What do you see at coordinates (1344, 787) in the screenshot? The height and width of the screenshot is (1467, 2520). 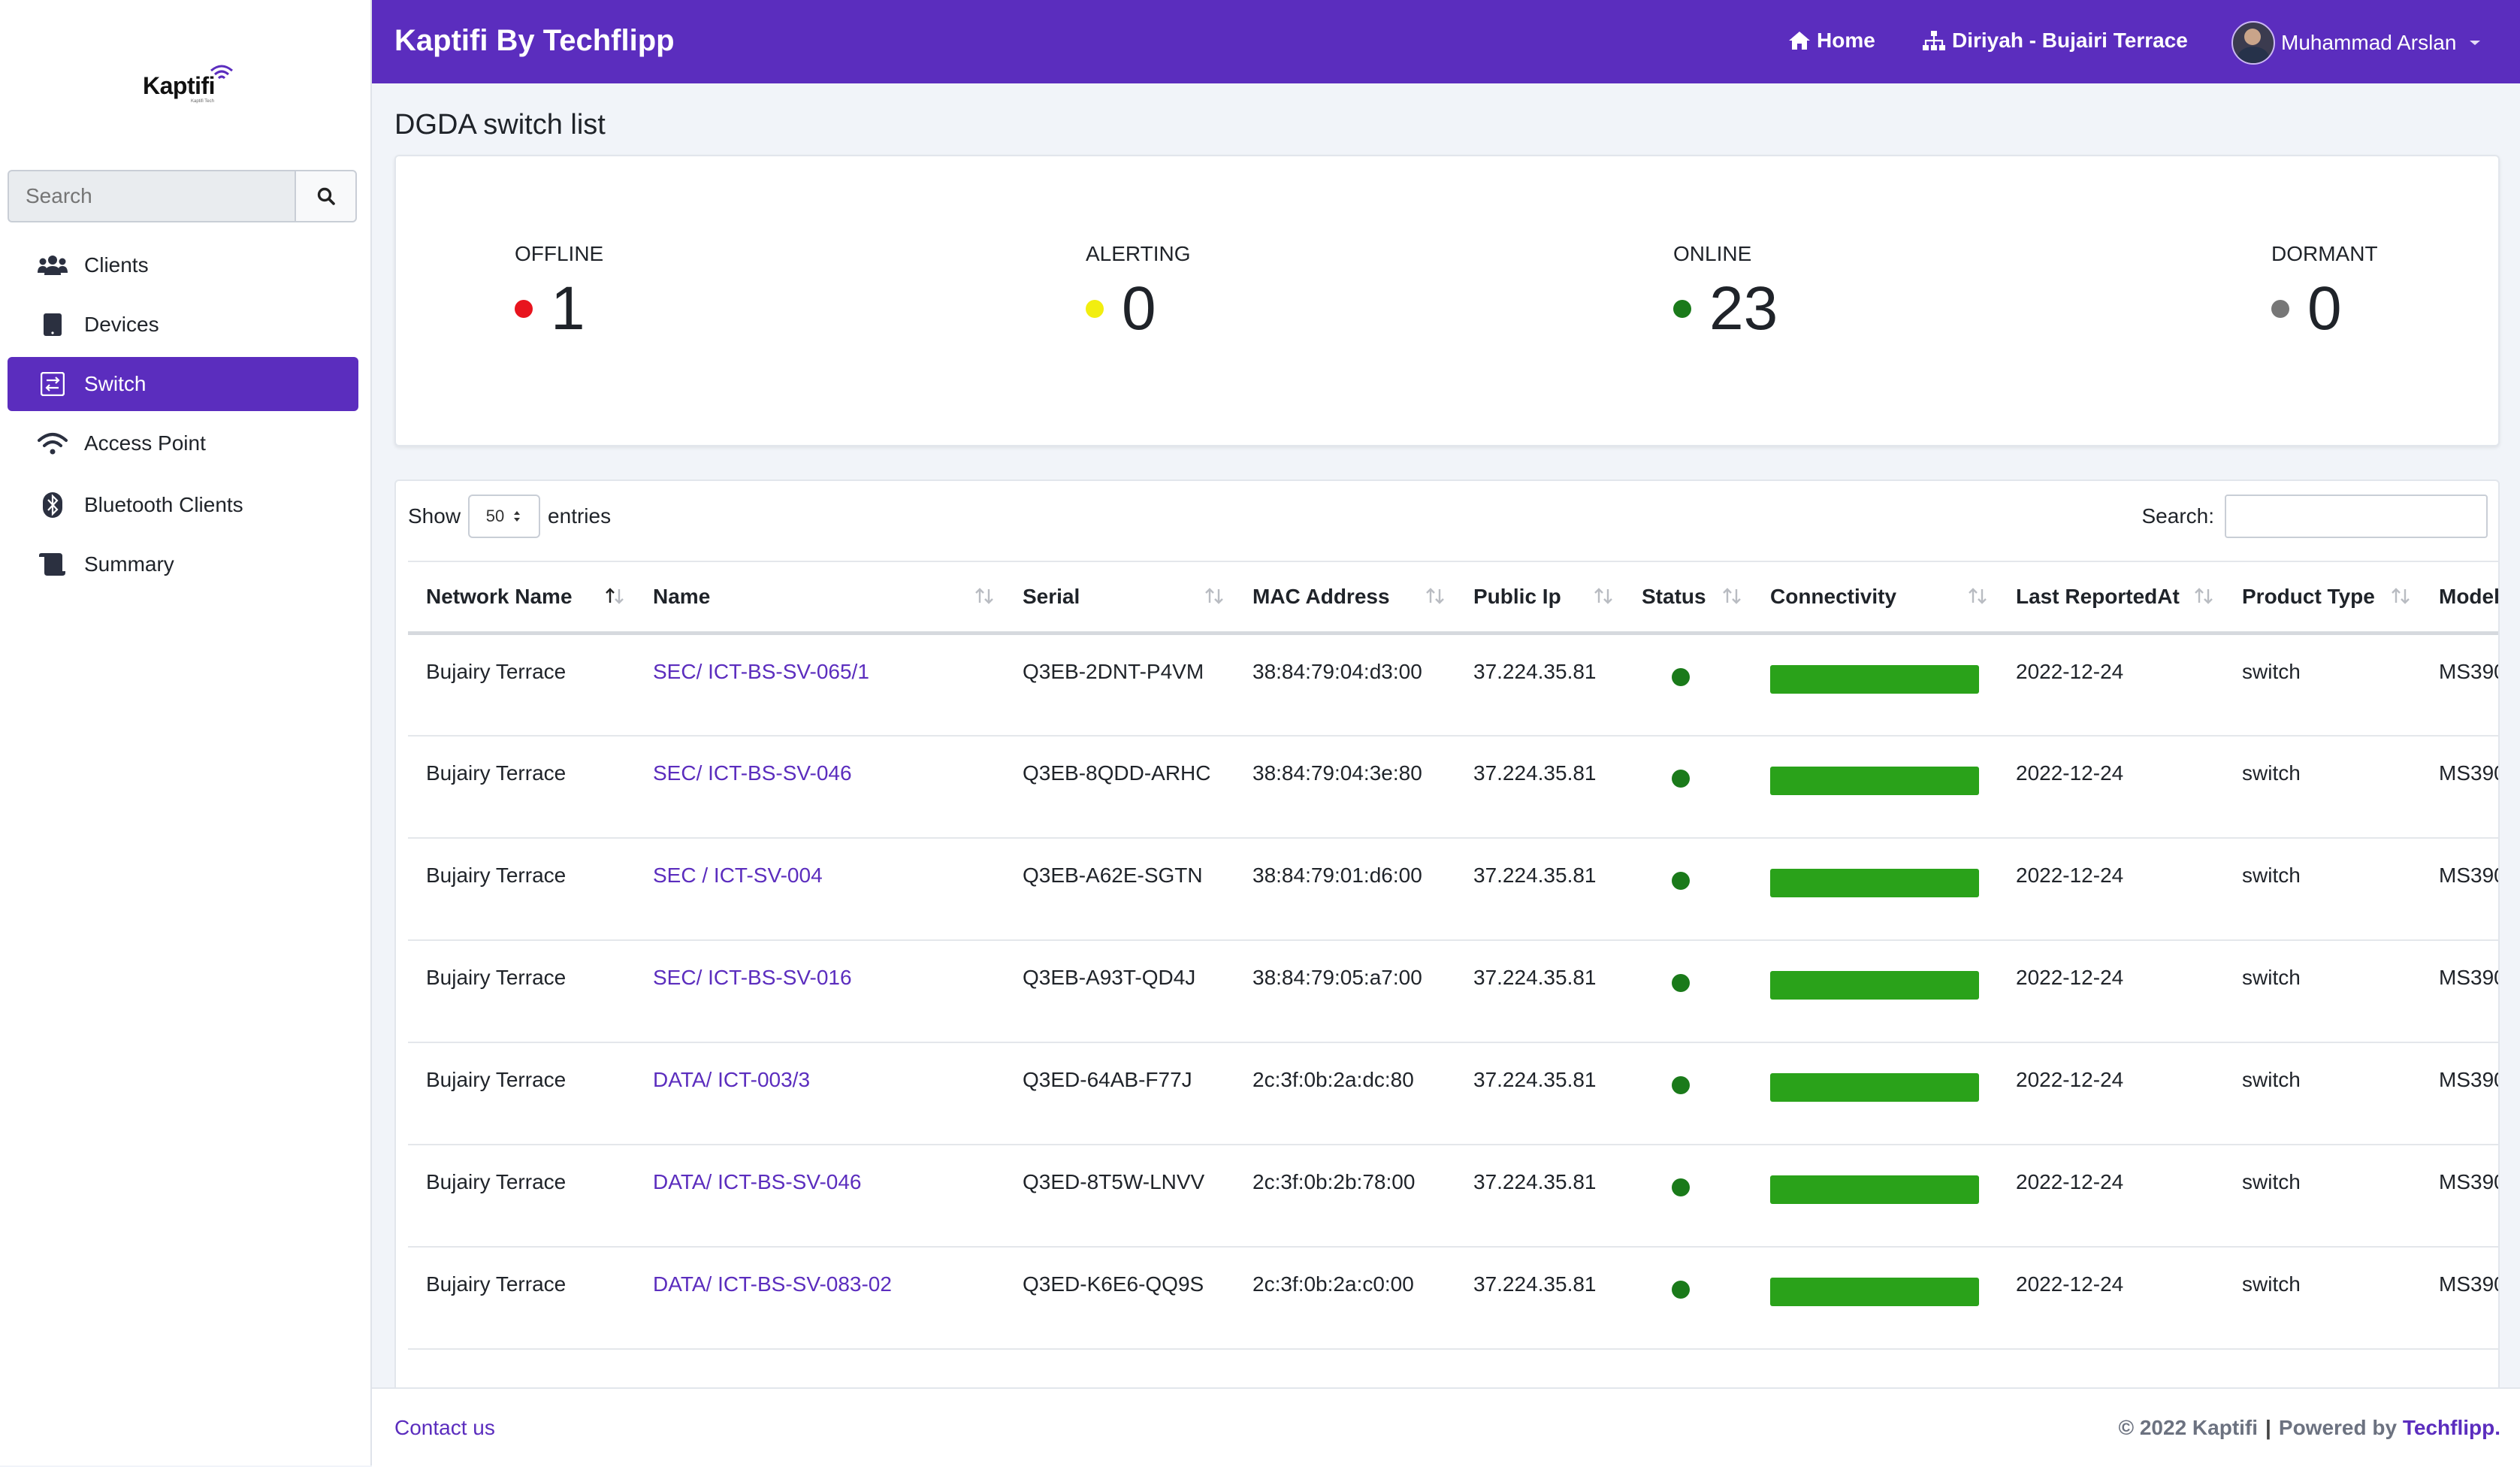 I see `cell-mac-address: 38:84:79:04:3e:80` at bounding box center [1344, 787].